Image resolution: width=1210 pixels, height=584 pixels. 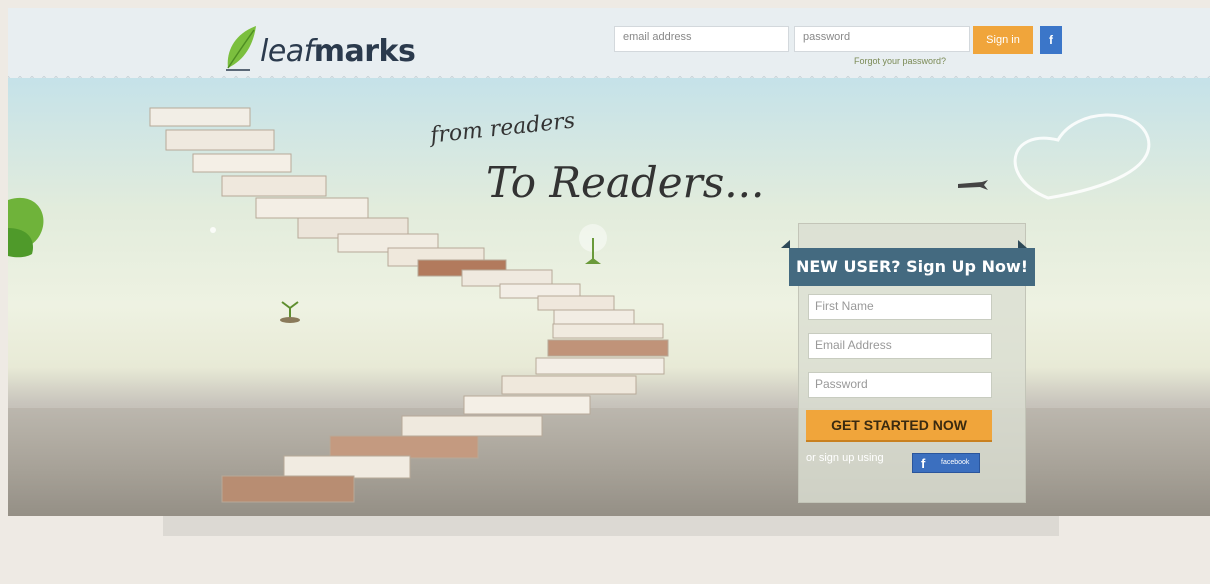 What do you see at coordinates (593, 244) in the screenshot?
I see `dandelion-icon` at bounding box center [593, 244].